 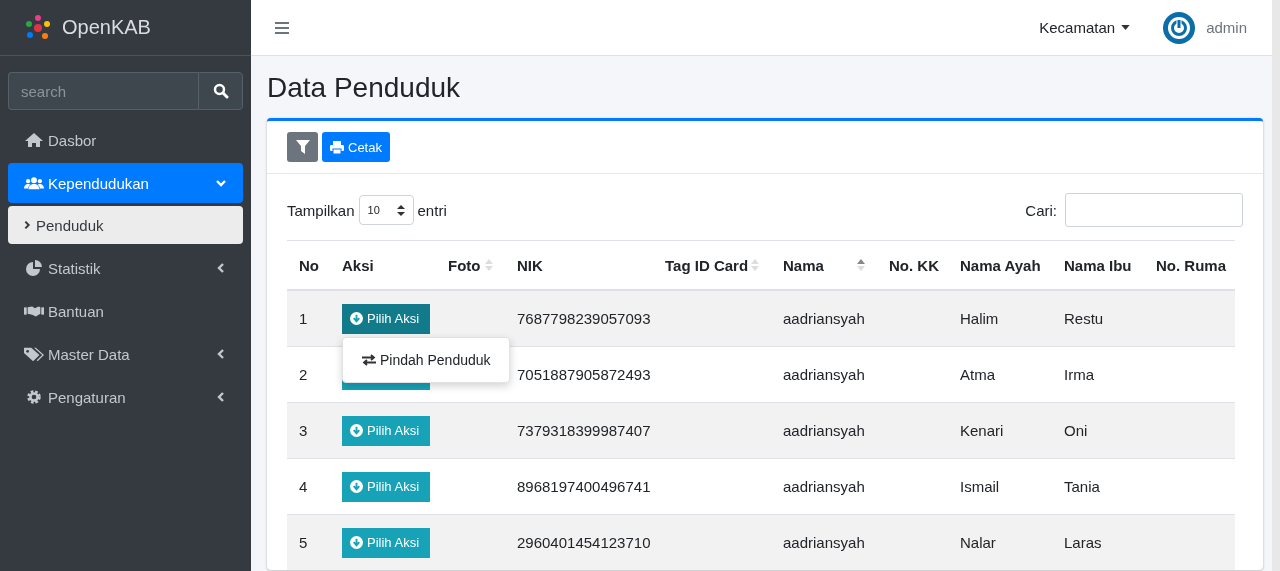 I want to click on sidebar-item: Master Data, so click(x=125, y=354).